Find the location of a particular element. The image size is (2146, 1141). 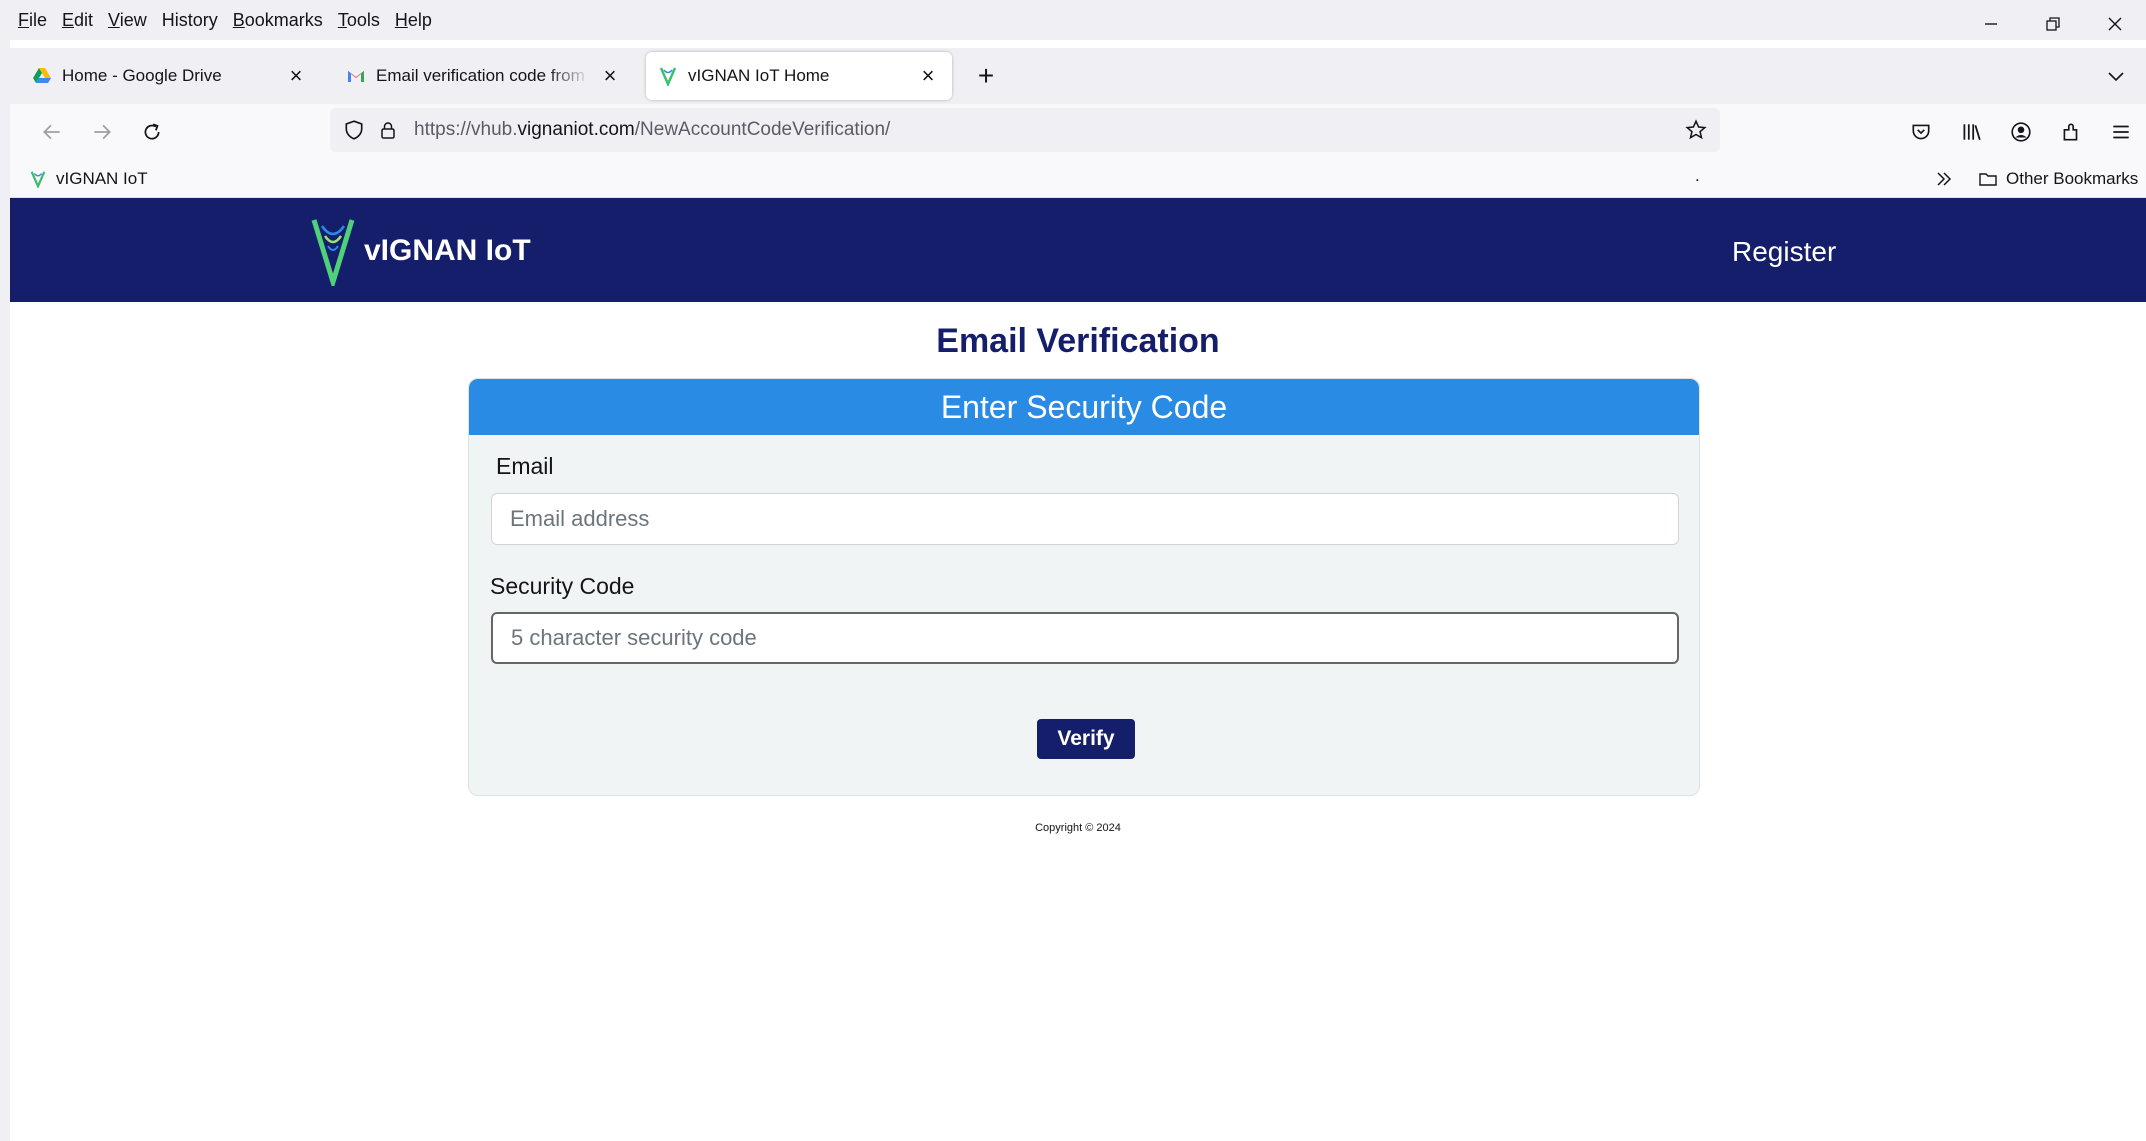

menu-tools: Tools is located at coordinates (359, 20).